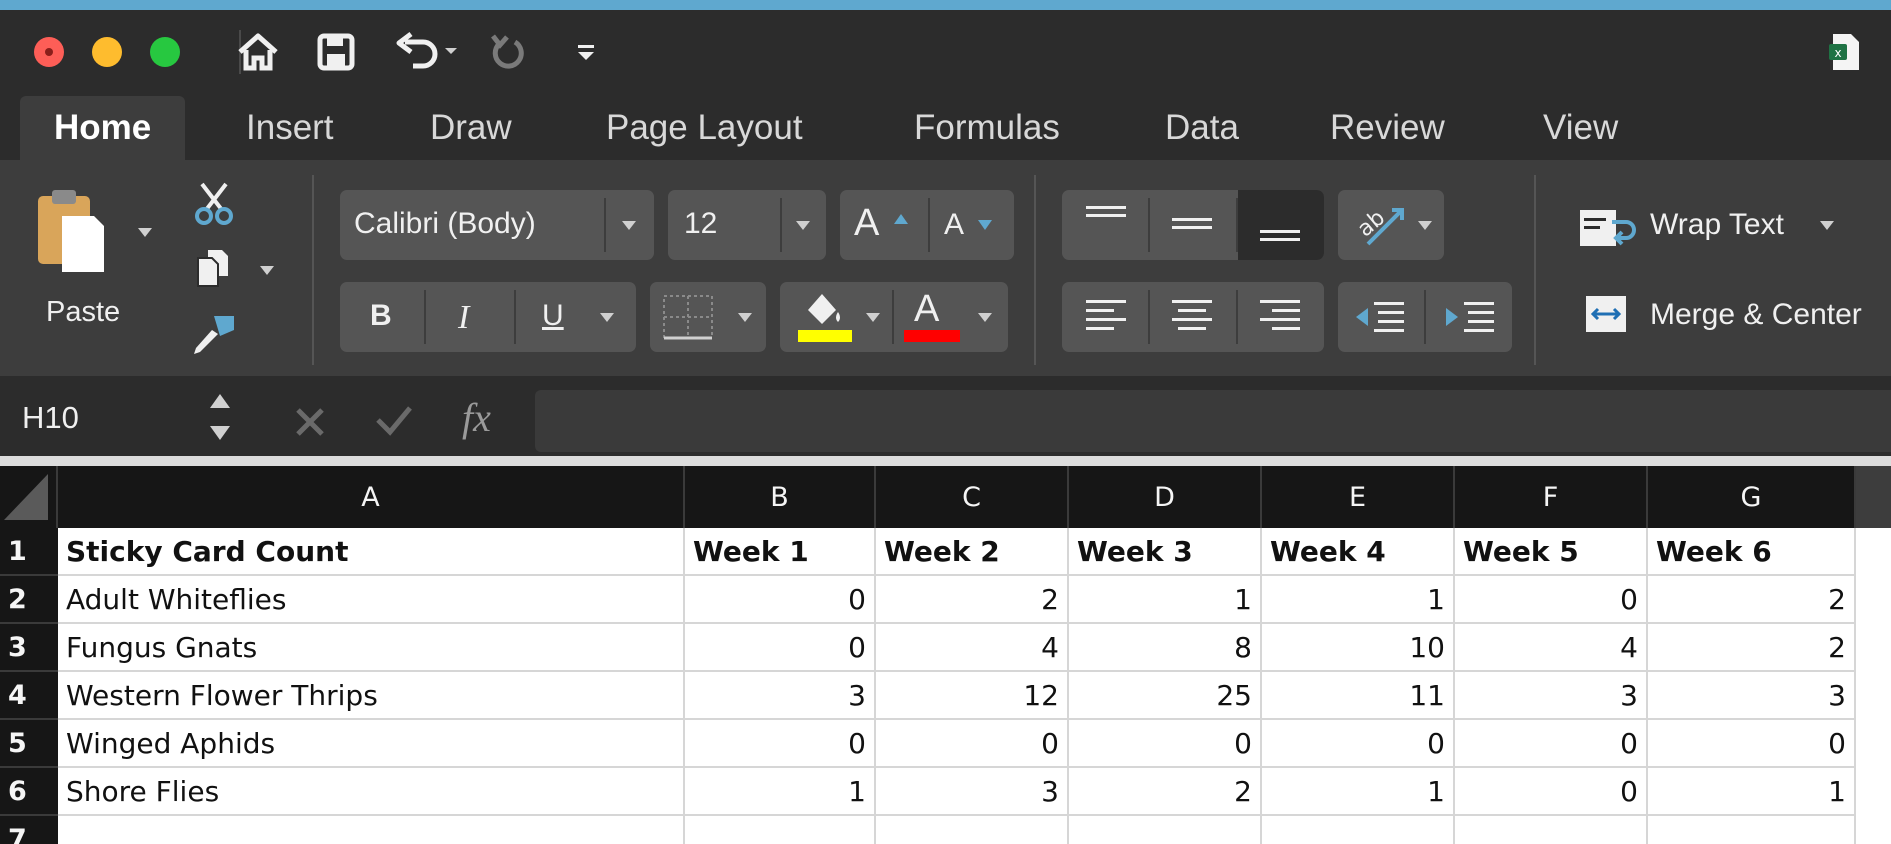 The image size is (1891, 844). What do you see at coordinates (1165, 792) in the screenshot?
I see `cell-d6: 2` at bounding box center [1165, 792].